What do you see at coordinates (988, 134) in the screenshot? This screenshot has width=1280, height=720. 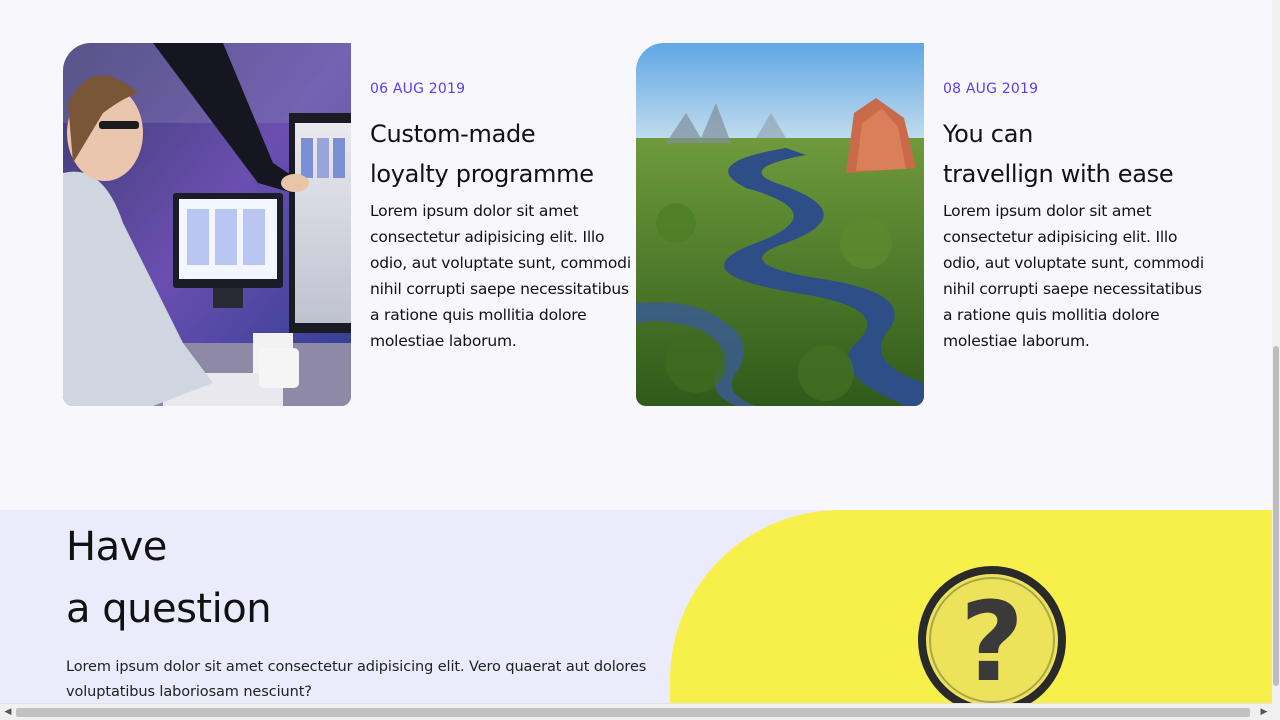 I see `card-title-line-1: You can` at bounding box center [988, 134].